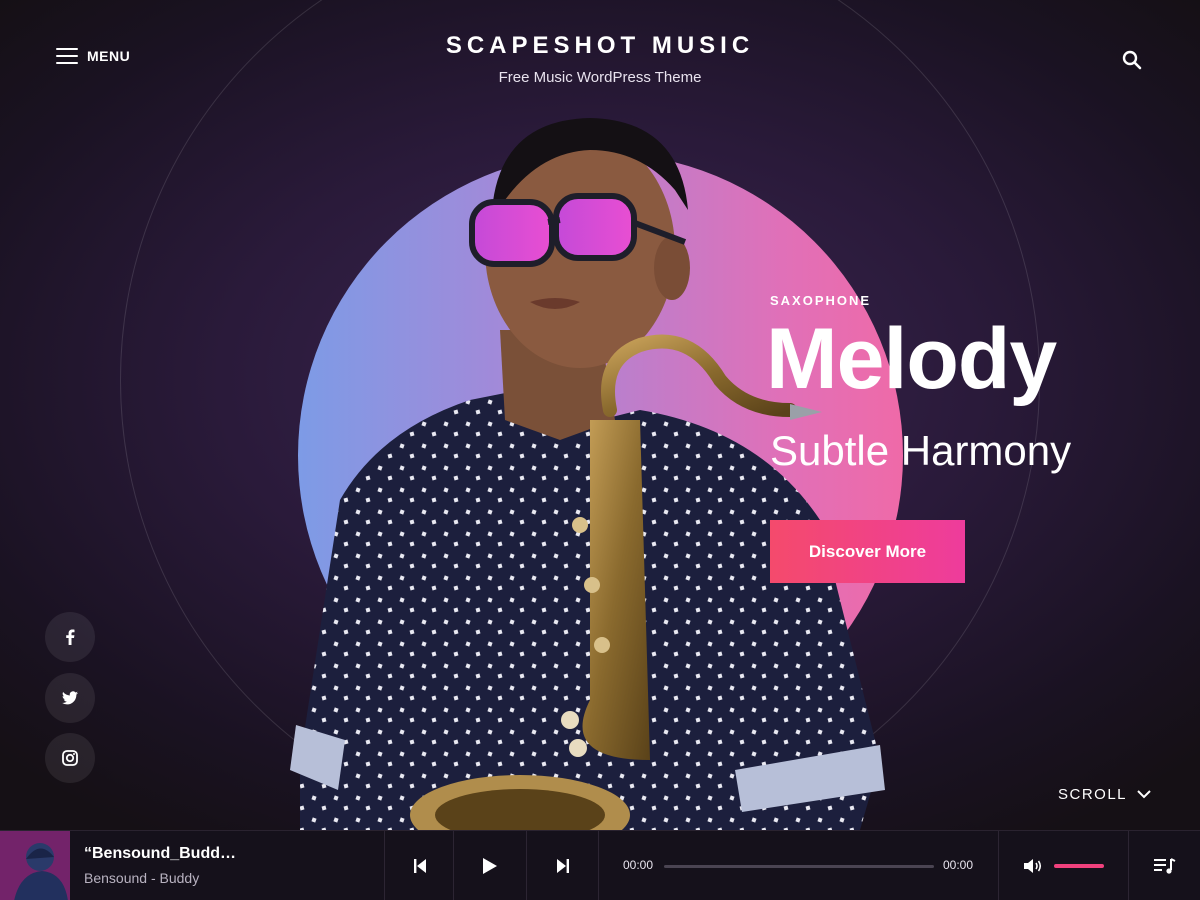 This screenshot has height=900, width=1200. I want to click on play-icon, so click(490, 866).